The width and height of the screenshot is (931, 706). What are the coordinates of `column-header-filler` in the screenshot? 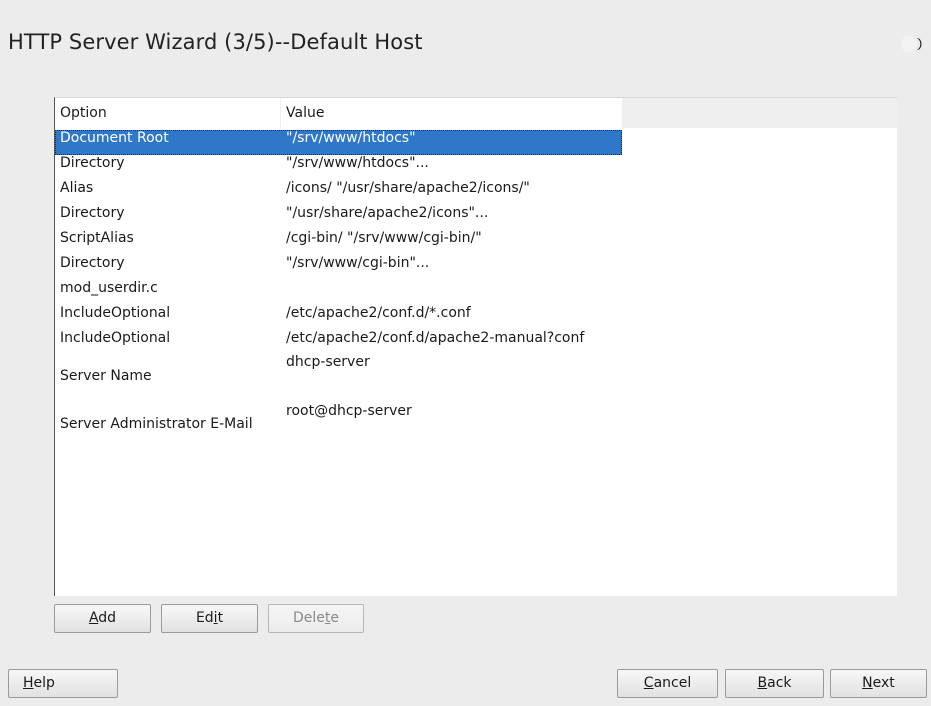 It's located at (759, 113).